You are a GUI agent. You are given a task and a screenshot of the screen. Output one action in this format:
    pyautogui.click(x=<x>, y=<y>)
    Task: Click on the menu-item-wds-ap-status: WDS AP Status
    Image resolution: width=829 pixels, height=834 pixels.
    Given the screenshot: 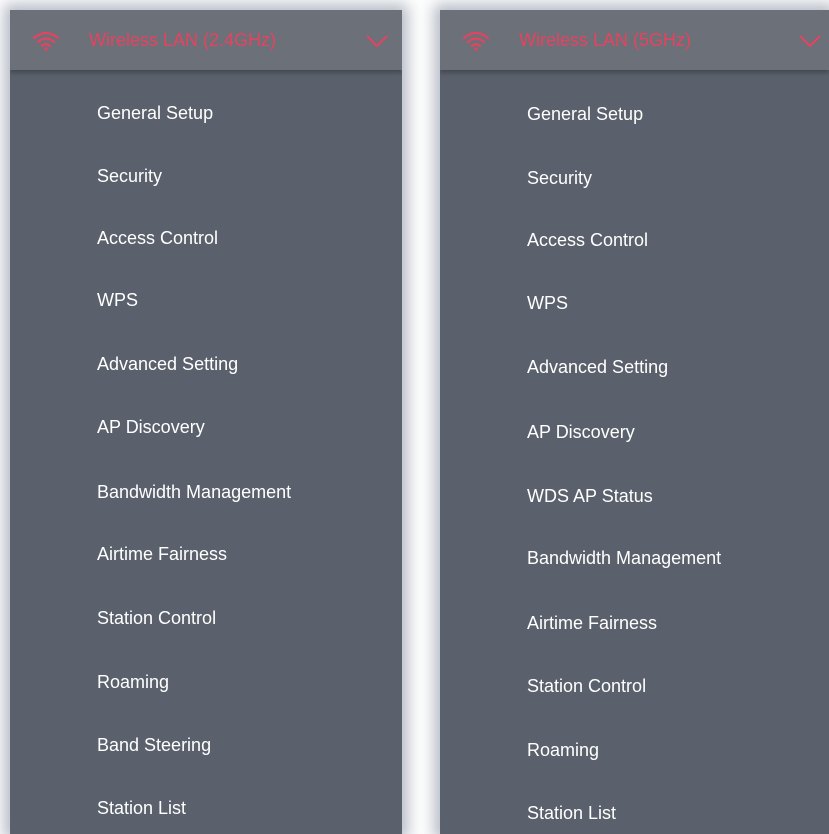 What is the action you would take?
    pyautogui.click(x=590, y=496)
    